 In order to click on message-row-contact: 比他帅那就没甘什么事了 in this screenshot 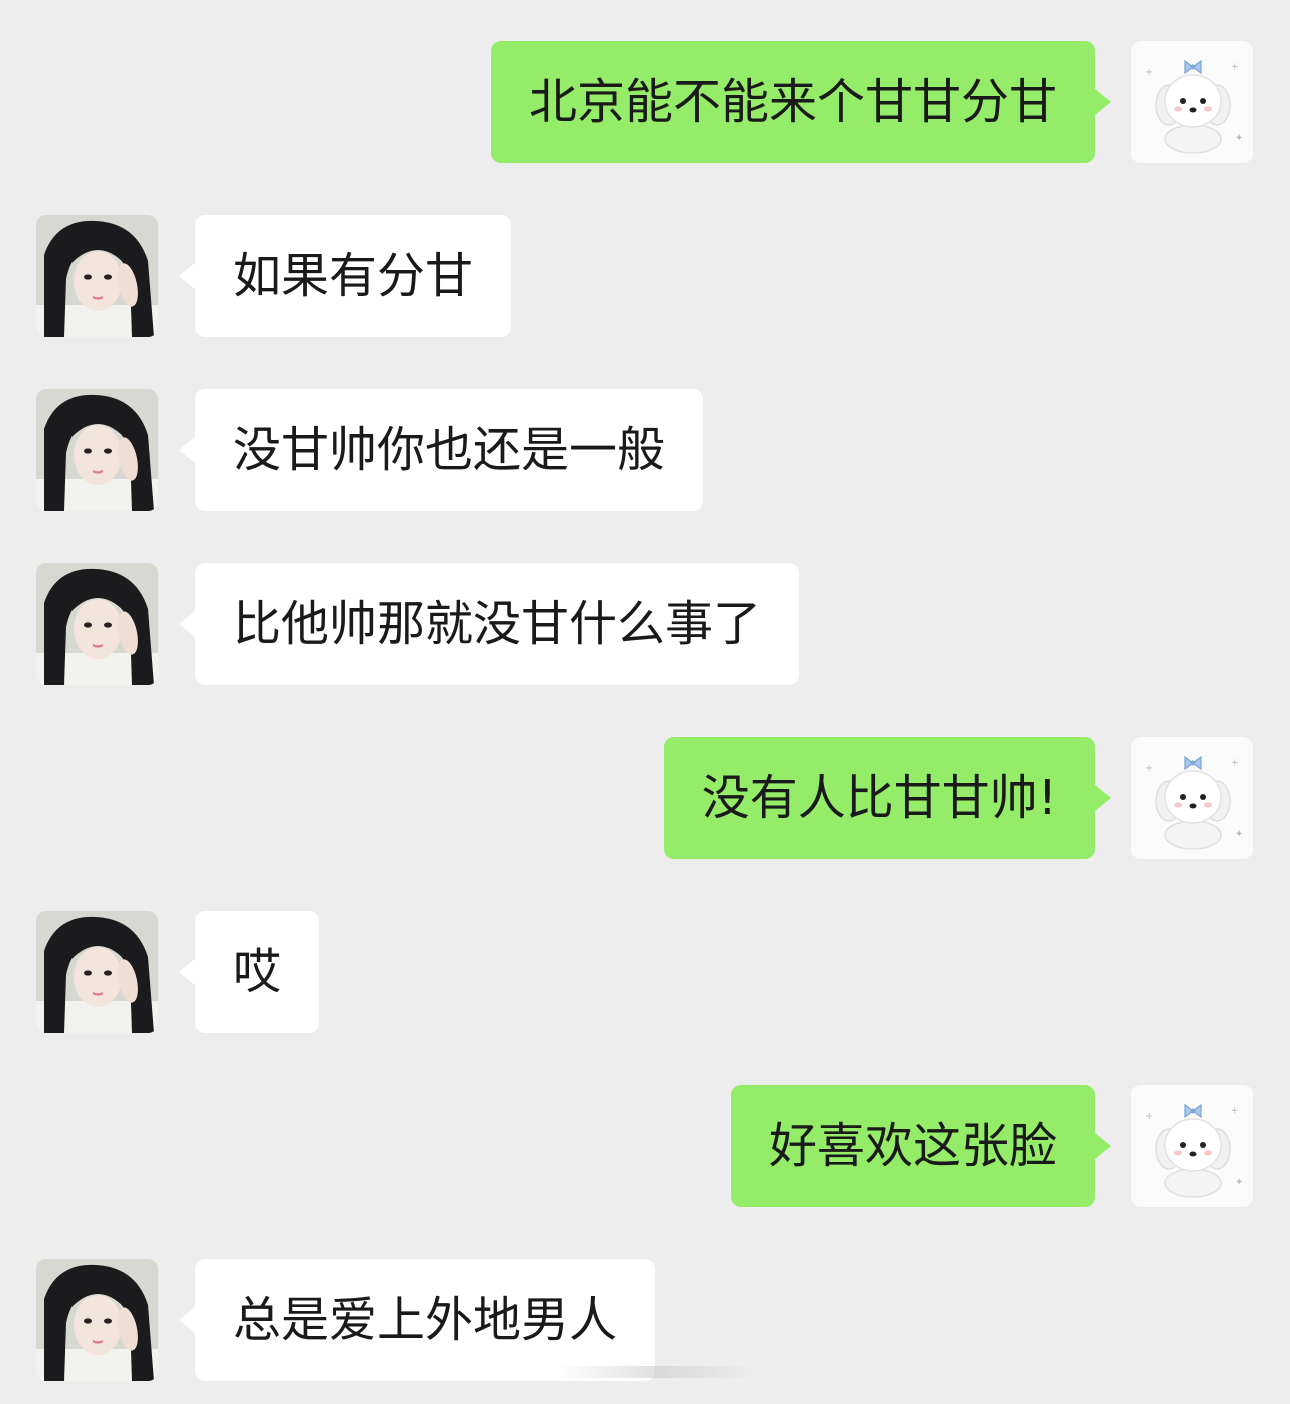, I will do `click(645, 624)`.